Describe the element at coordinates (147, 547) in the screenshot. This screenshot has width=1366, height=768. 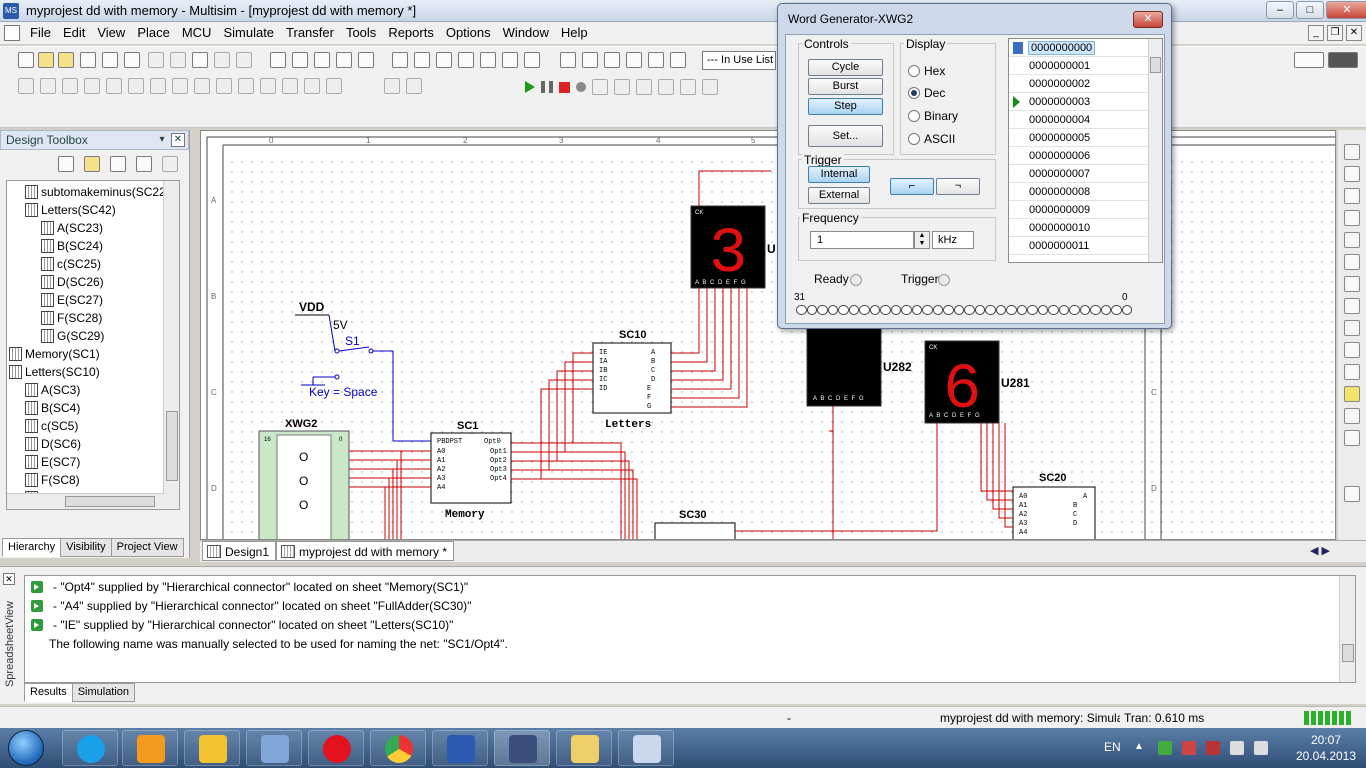
I see `tab-project-view: Project View` at that location.